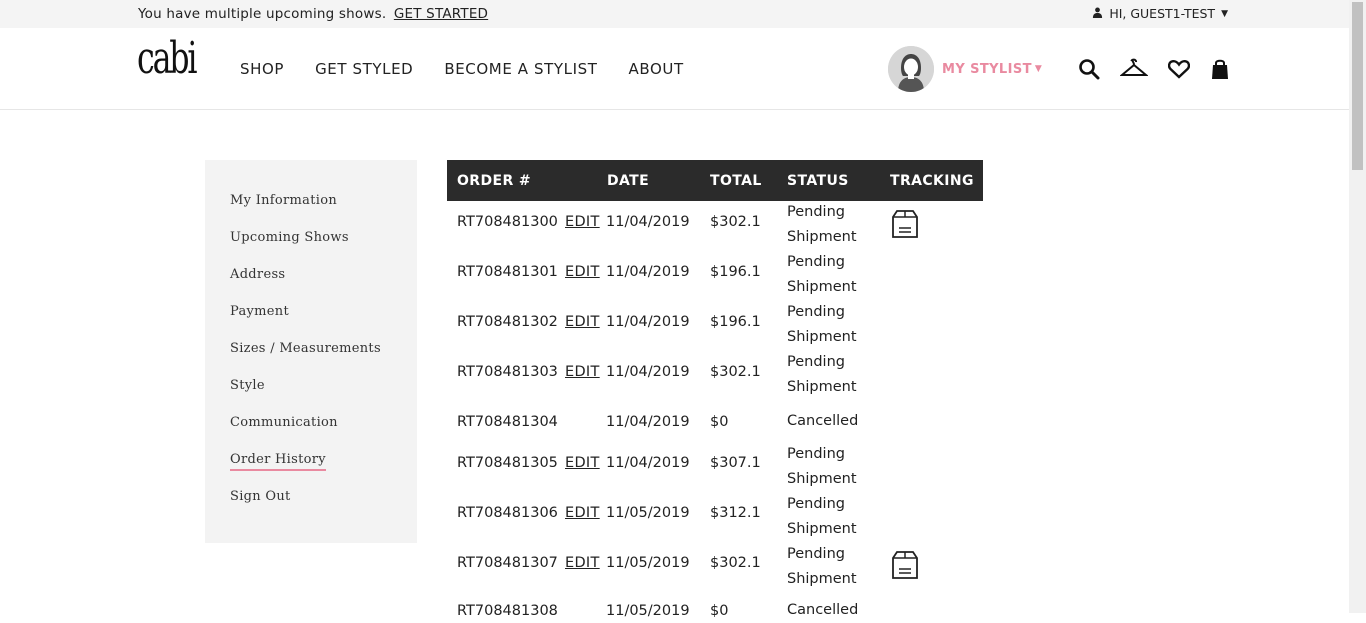  I want to click on main-nav: SHOP GET STYLED BECOME A STYLIST ABOUT, so click(462, 69).